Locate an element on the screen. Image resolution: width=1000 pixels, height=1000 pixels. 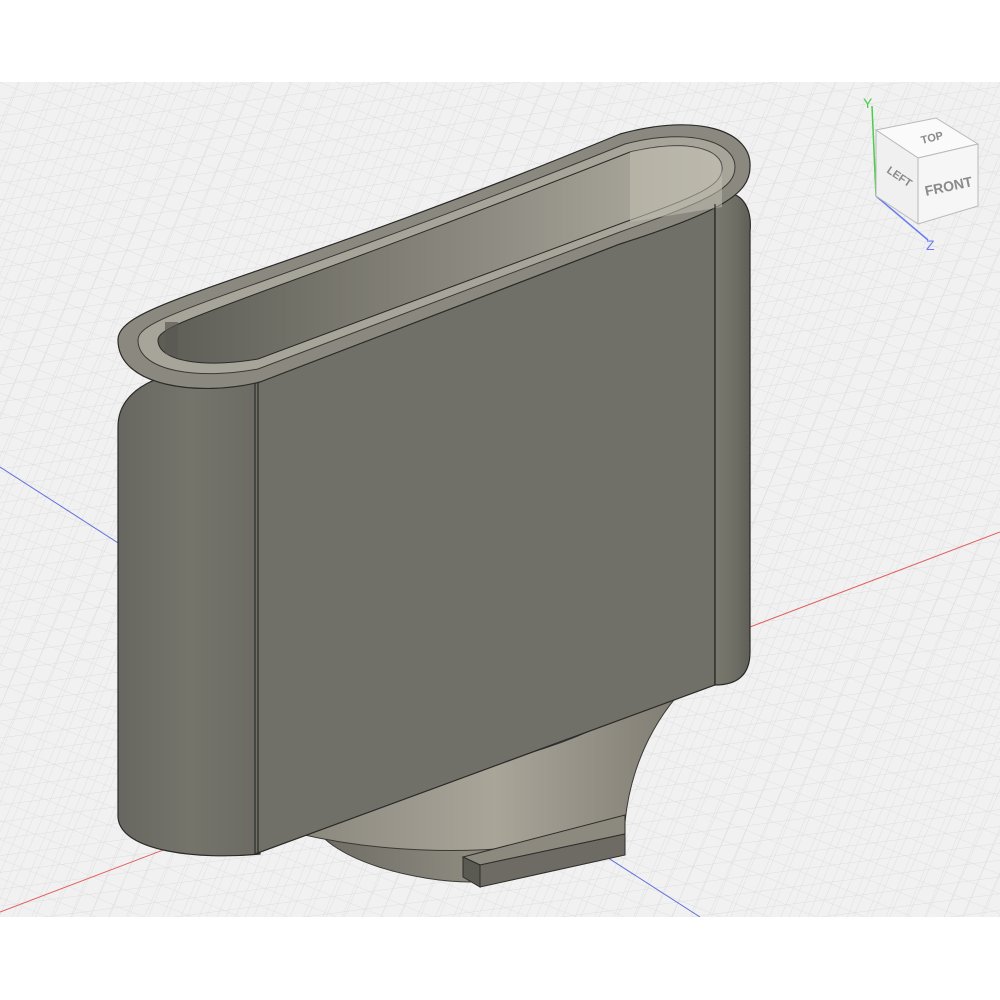
z-axis-label: Z is located at coordinates (930, 244).